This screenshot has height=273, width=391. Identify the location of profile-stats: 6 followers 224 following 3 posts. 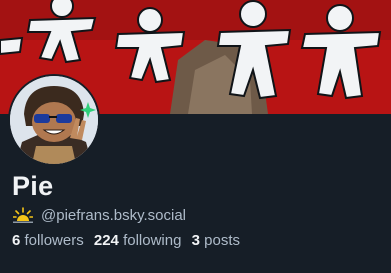
(129, 240).